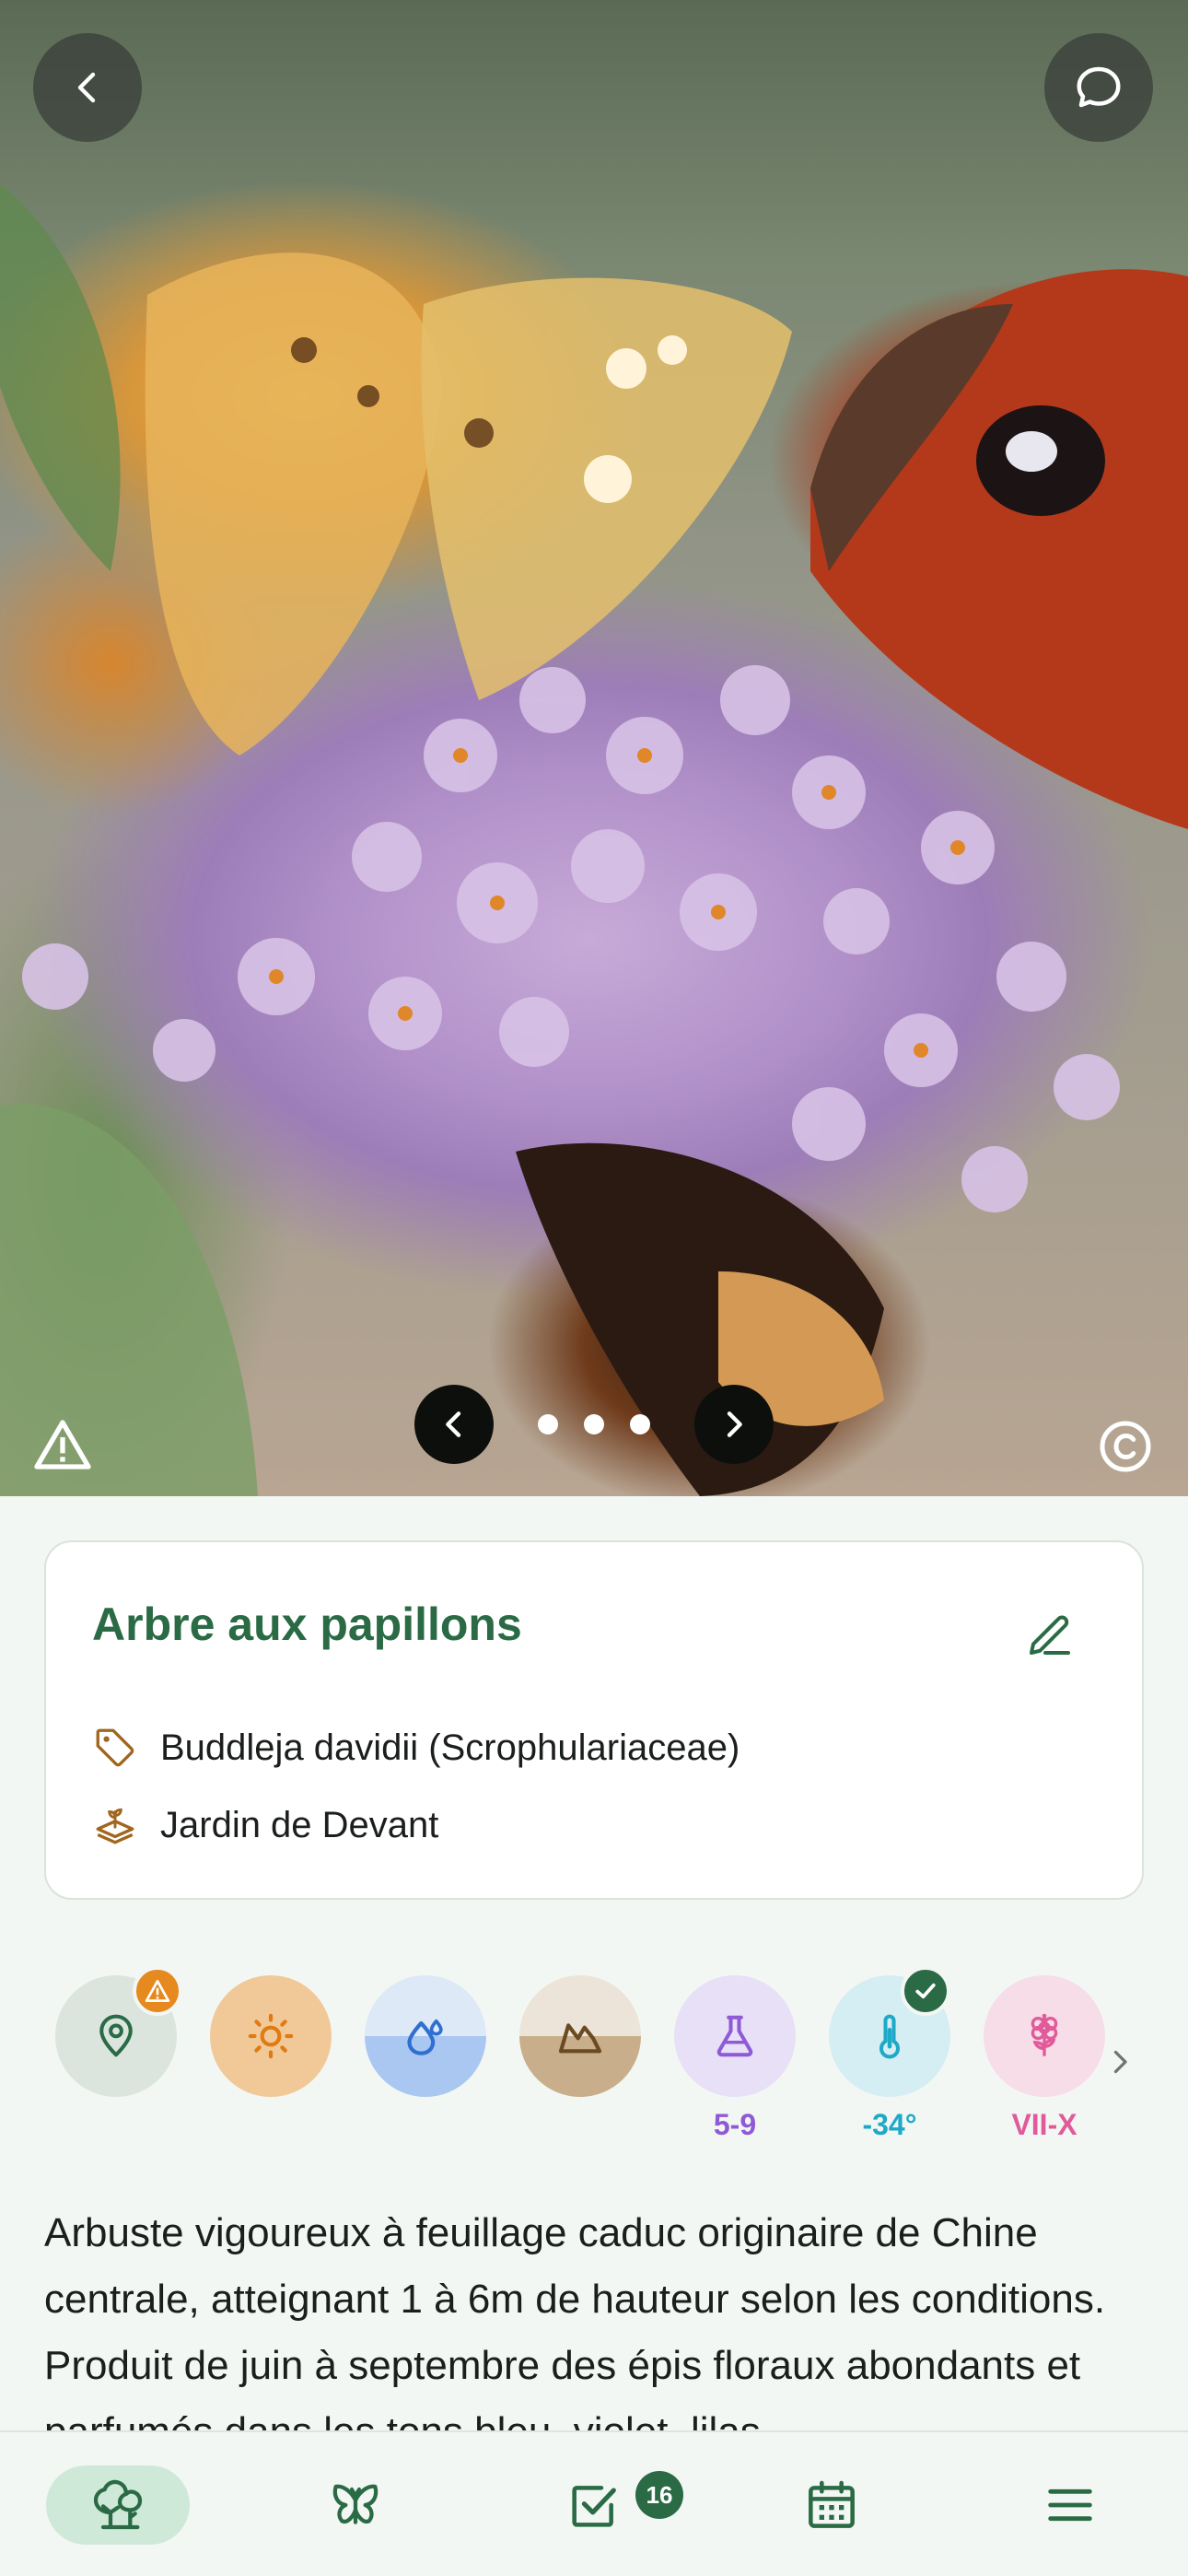 Image resolution: width=1188 pixels, height=2576 pixels. I want to click on location-text: Jardin de Devant, so click(299, 1824).